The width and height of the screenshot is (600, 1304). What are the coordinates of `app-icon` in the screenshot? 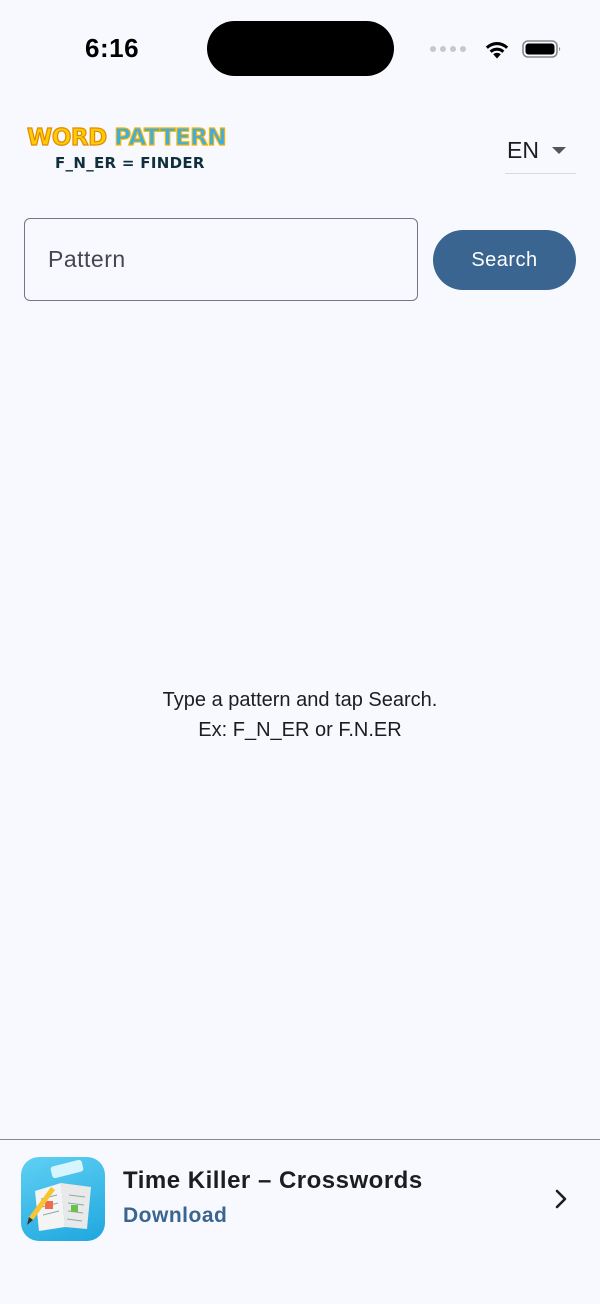 It's located at (63, 1199).